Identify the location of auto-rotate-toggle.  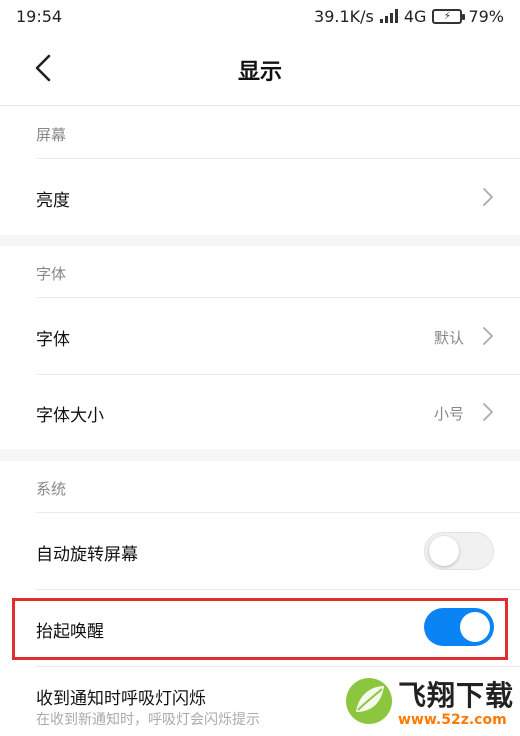
(459, 551).